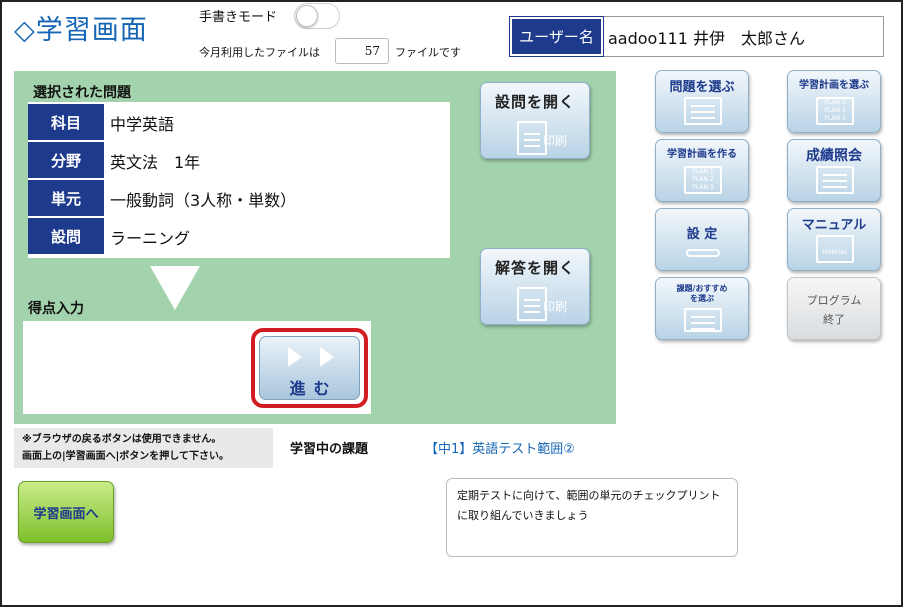  I want to click on current-task-value: 【中1】英語テスト範囲②, so click(500, 447).